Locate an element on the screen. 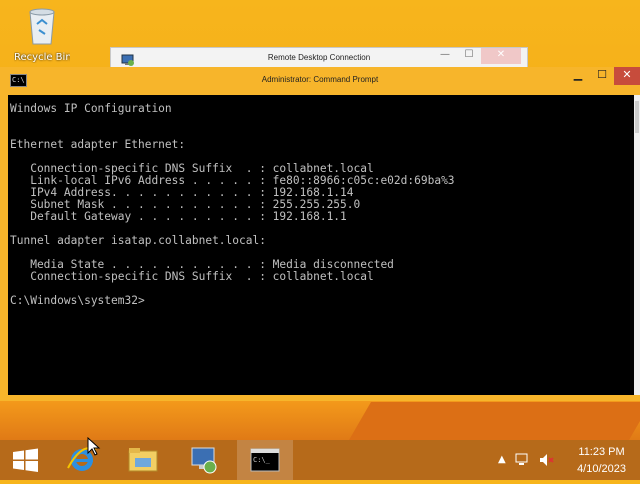 The width and height of the screenshot is (640, 484). clock-date: 4/10/2023 is located at coordinates (601, 469).